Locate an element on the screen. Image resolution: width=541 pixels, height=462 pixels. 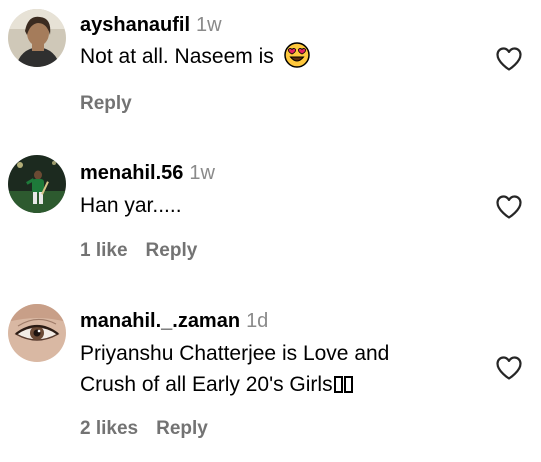
comment-body-line: Crush of all Early 20's Girls is located at coordinates (206, 384).